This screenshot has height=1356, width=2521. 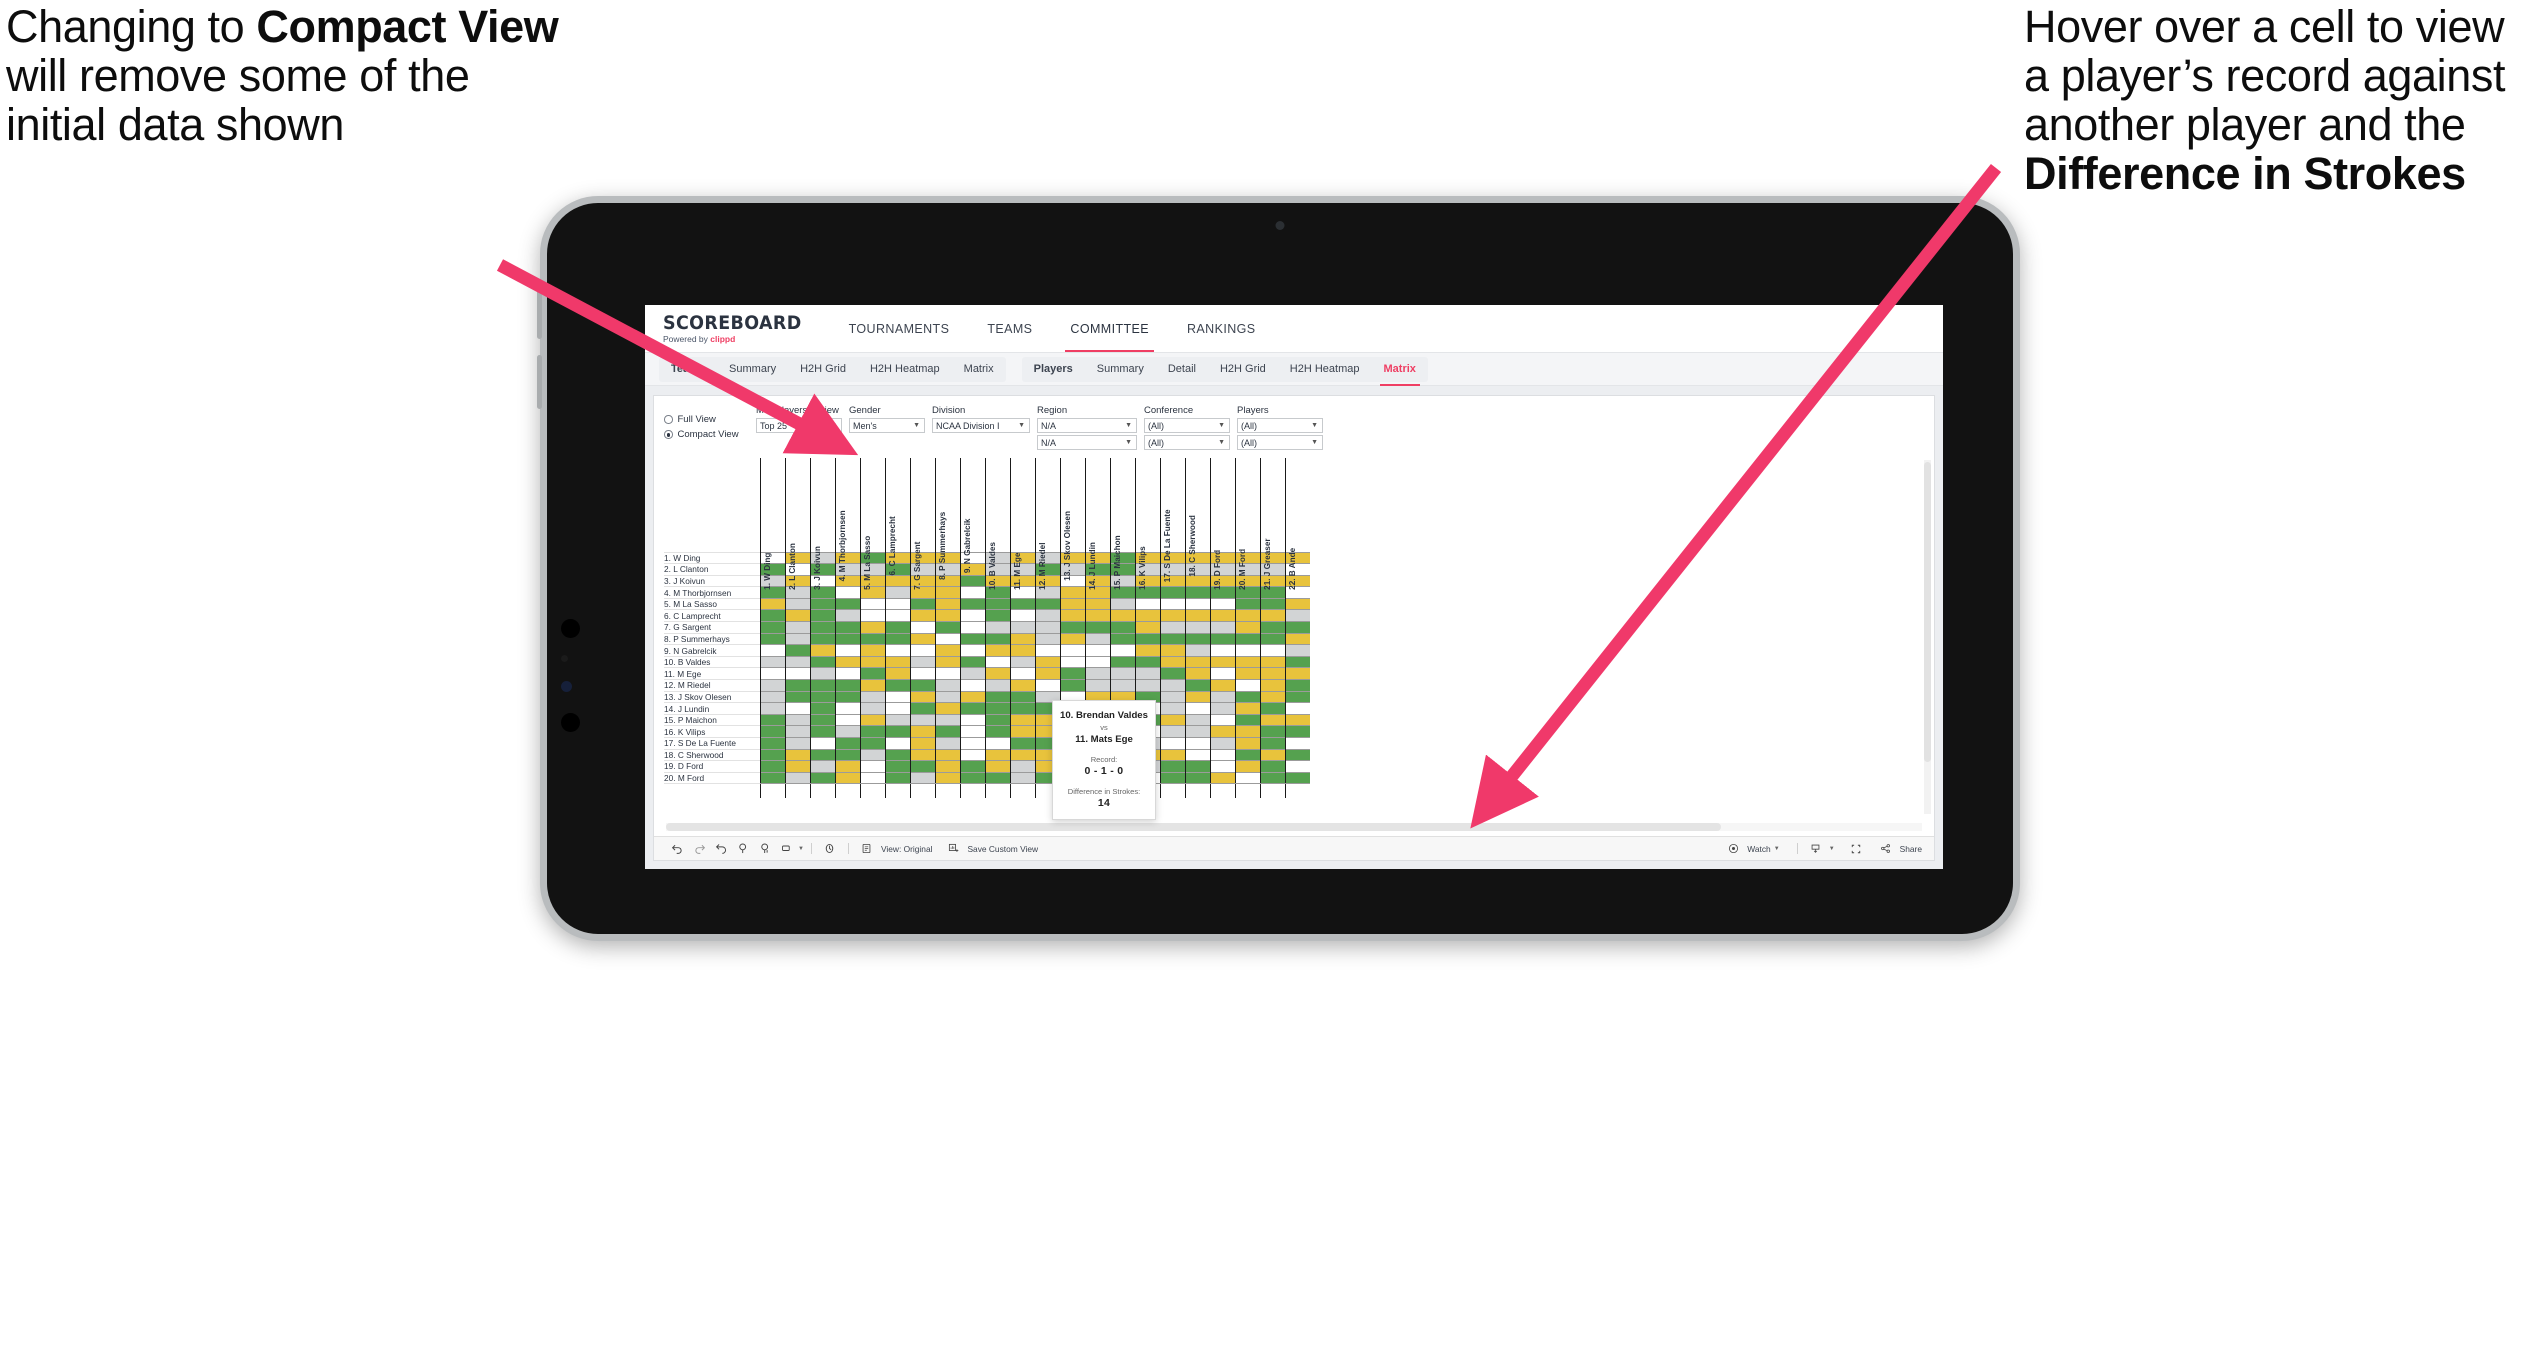 What do you see at coordinates (743, 848) in the screenshot?
I see `refresh-button` at bounding box center [743, 848].